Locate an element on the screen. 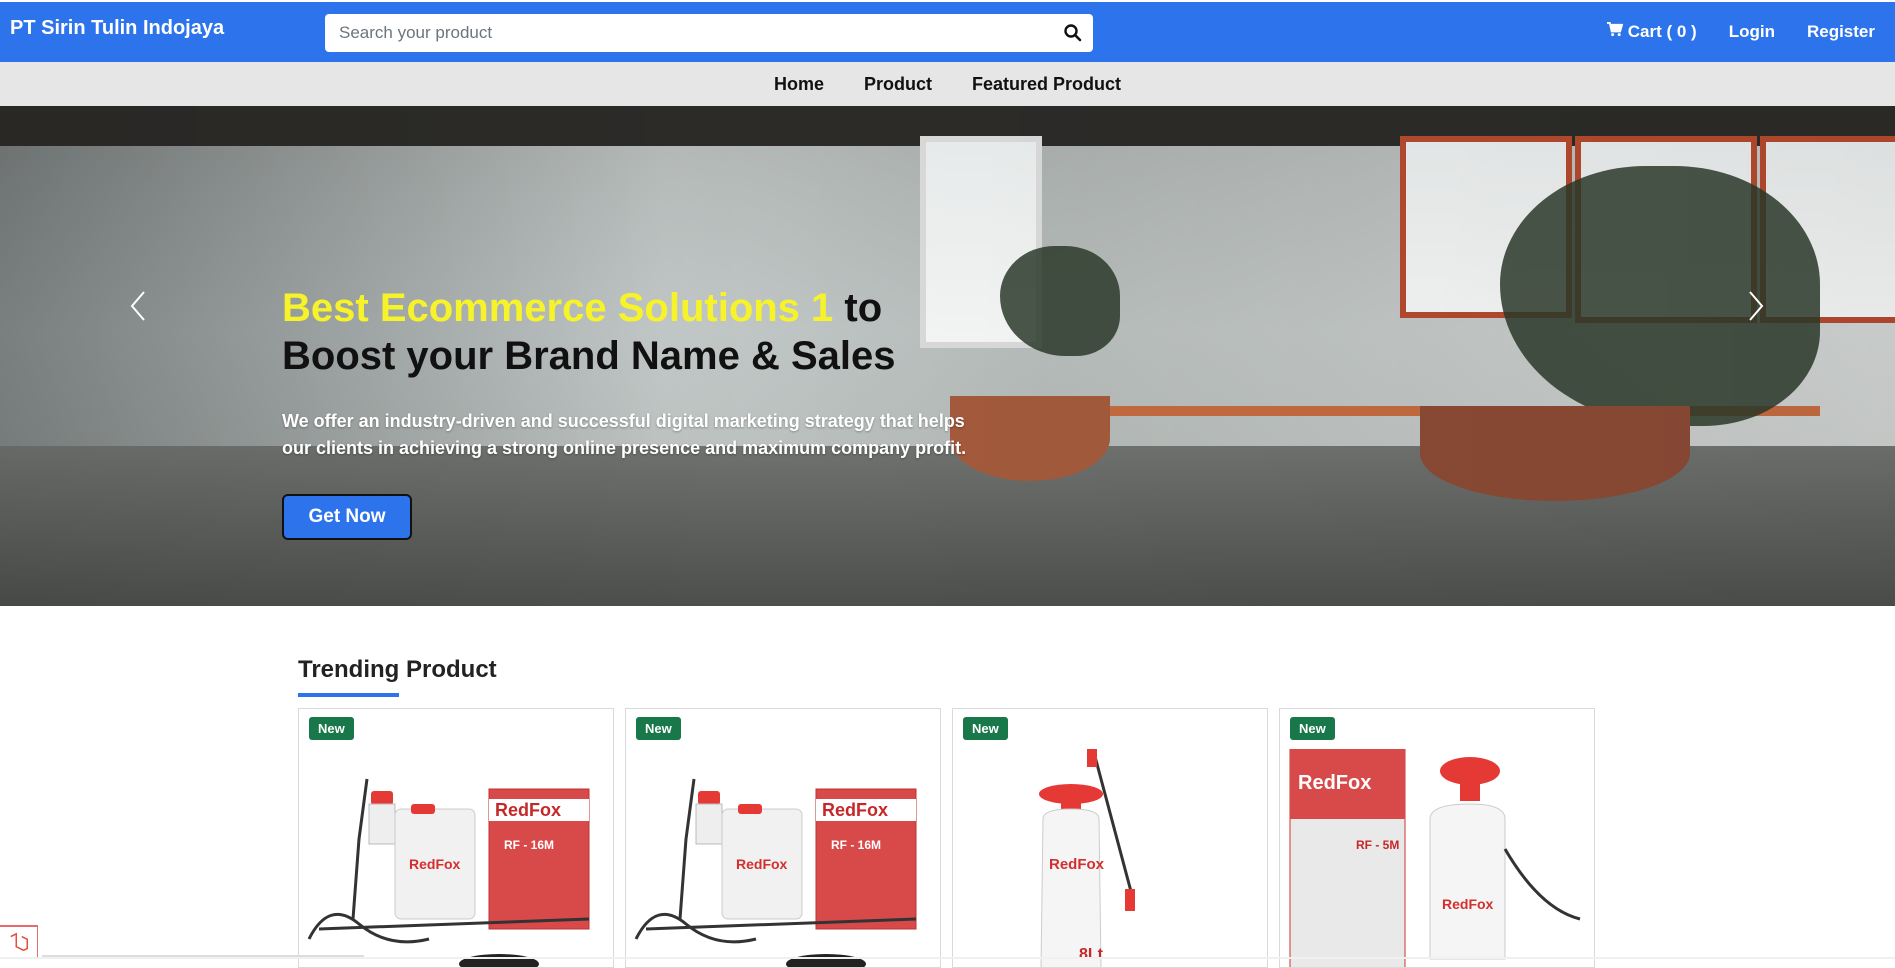  search-input is located at coordinates (685, 33).